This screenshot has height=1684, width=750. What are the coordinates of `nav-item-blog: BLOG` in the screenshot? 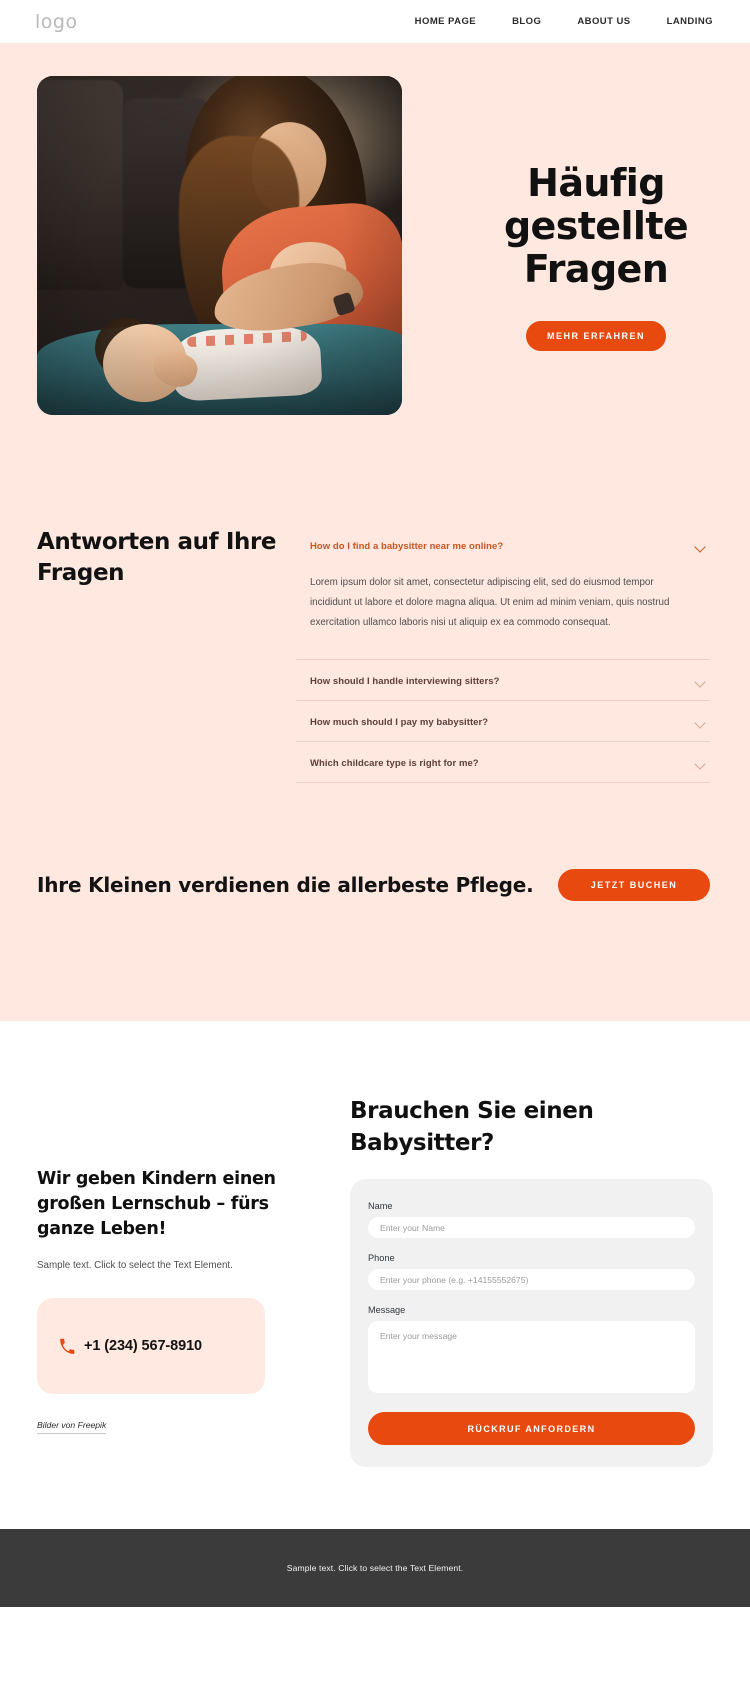 It's located at (526, 21).